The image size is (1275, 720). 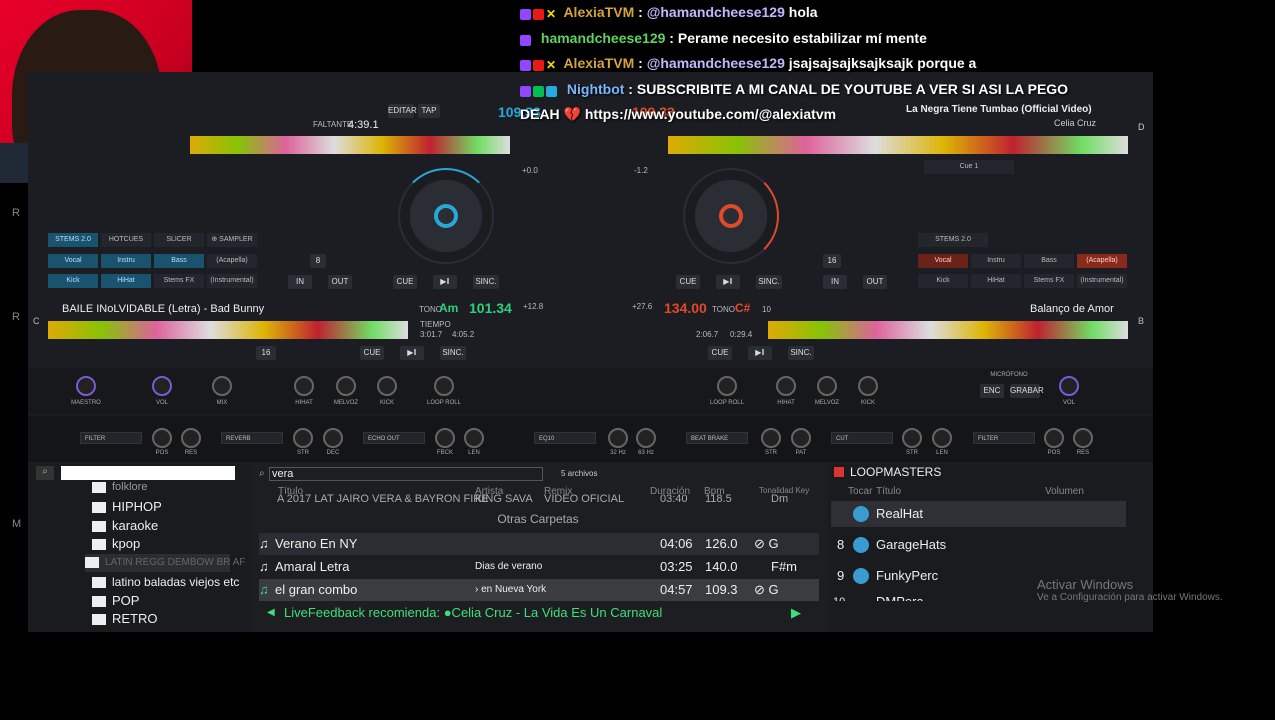 I want to click on dec-knob, so click(x=333, y=438).